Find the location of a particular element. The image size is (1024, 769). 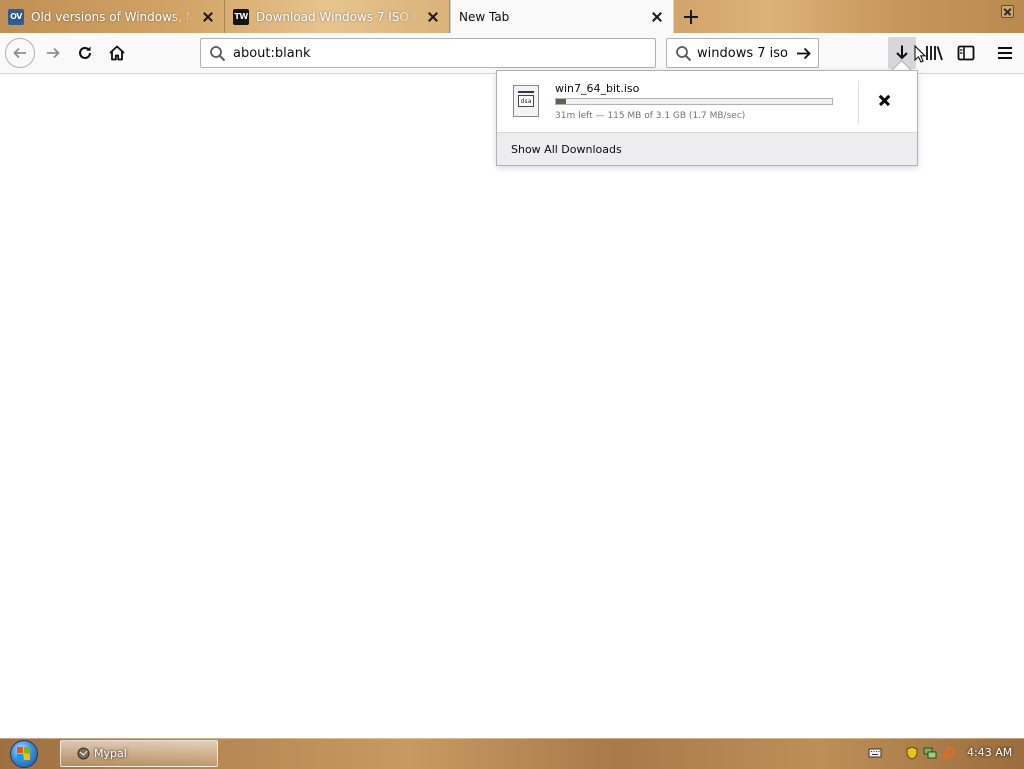

forward-button is located at coordinates (53, 53).